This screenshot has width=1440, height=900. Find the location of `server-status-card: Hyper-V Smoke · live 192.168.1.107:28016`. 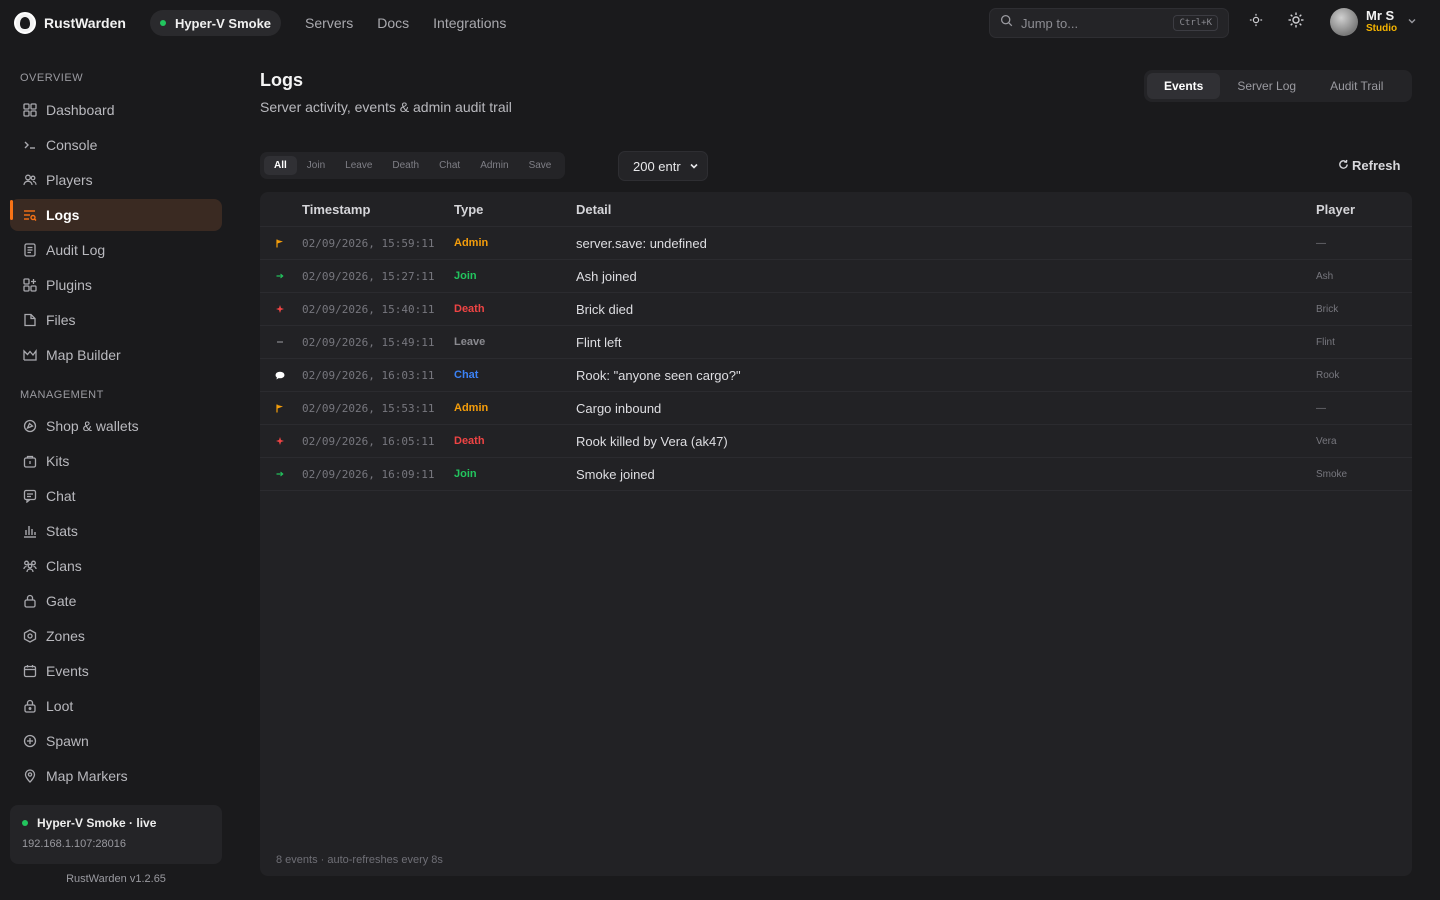

server-status-card: Hyper-V Smoke · live 192.168.1.107:28016 is located at coordinates (116, 834).